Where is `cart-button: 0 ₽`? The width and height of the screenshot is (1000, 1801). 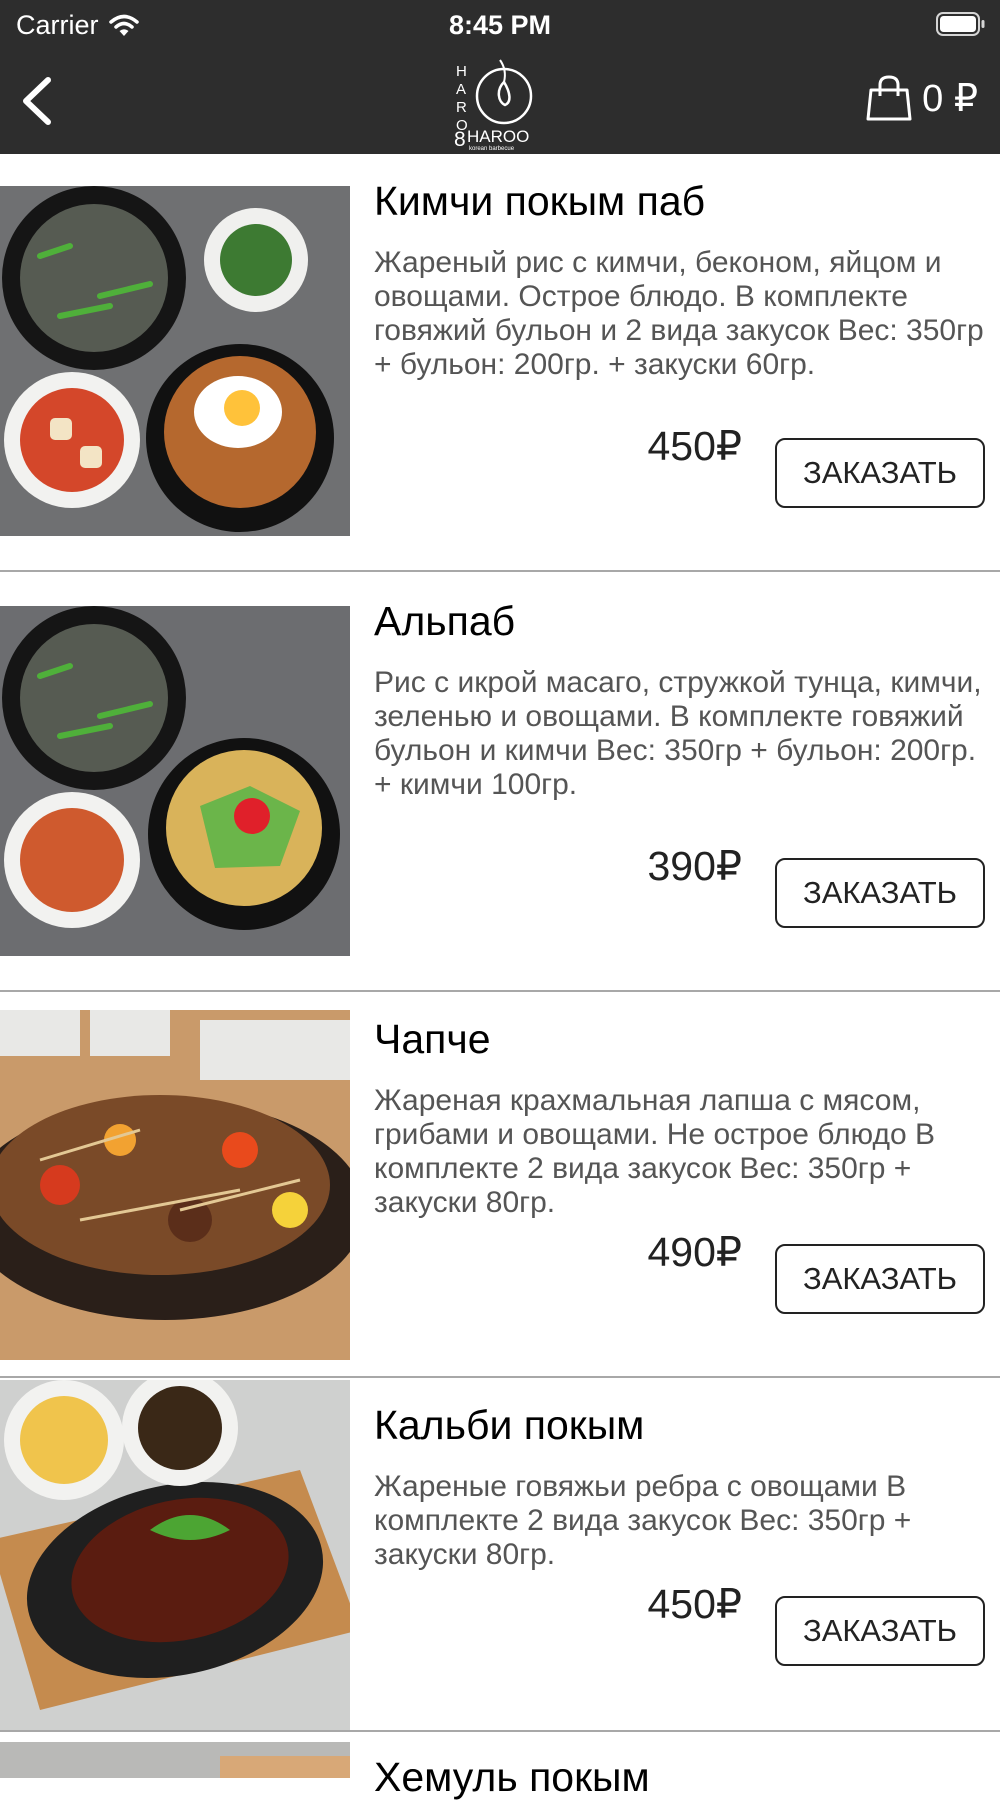 cart-button: 0 ₽ is located at coordinates (922, 98).